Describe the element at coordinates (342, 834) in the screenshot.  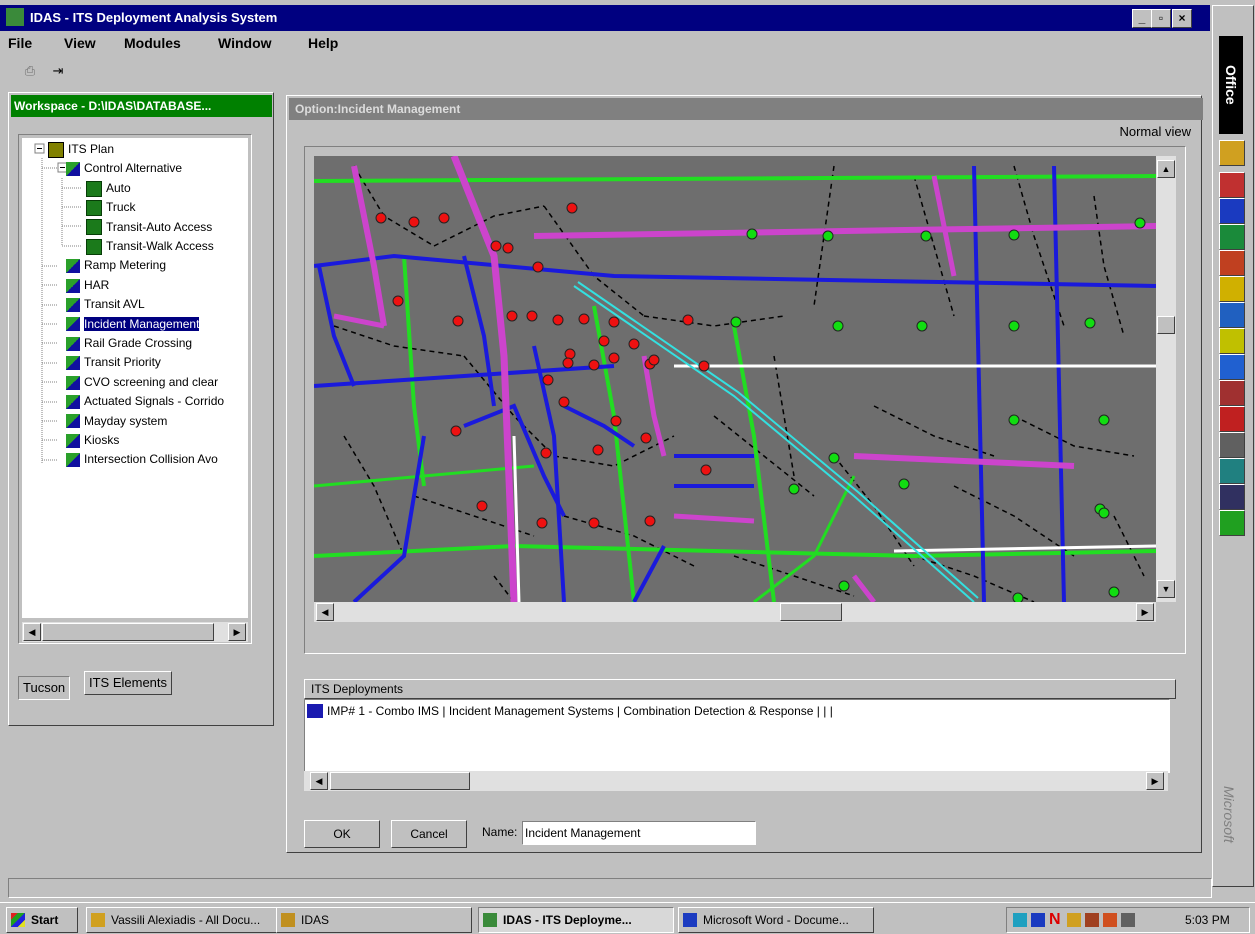
I see `ok-button: OK` at that location.